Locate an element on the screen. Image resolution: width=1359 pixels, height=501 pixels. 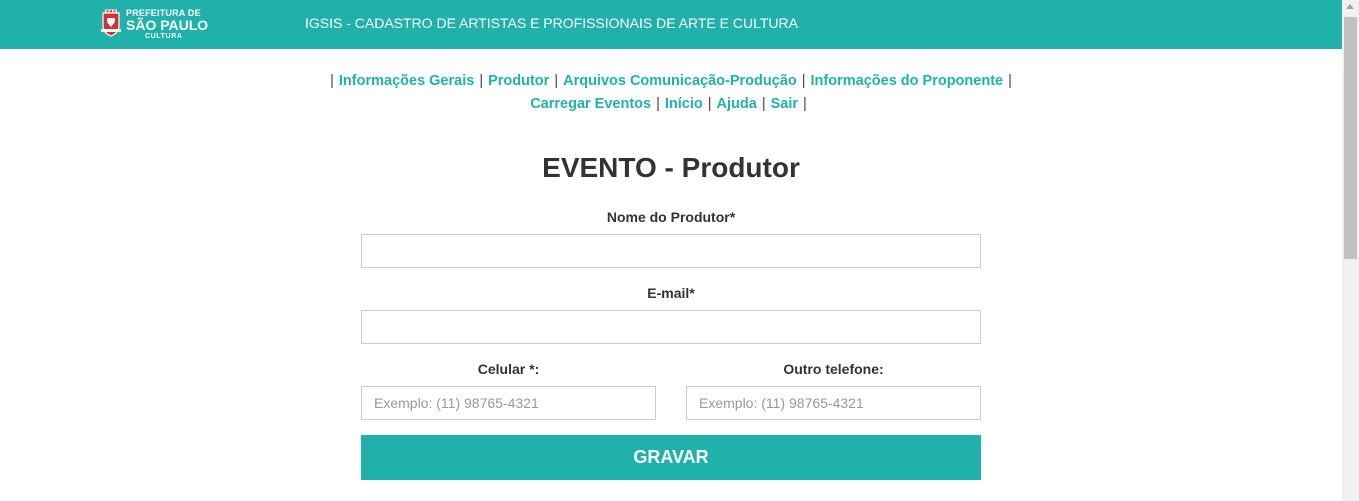
scroll-up-arrow-icon is located at coordinates (1350, 6).